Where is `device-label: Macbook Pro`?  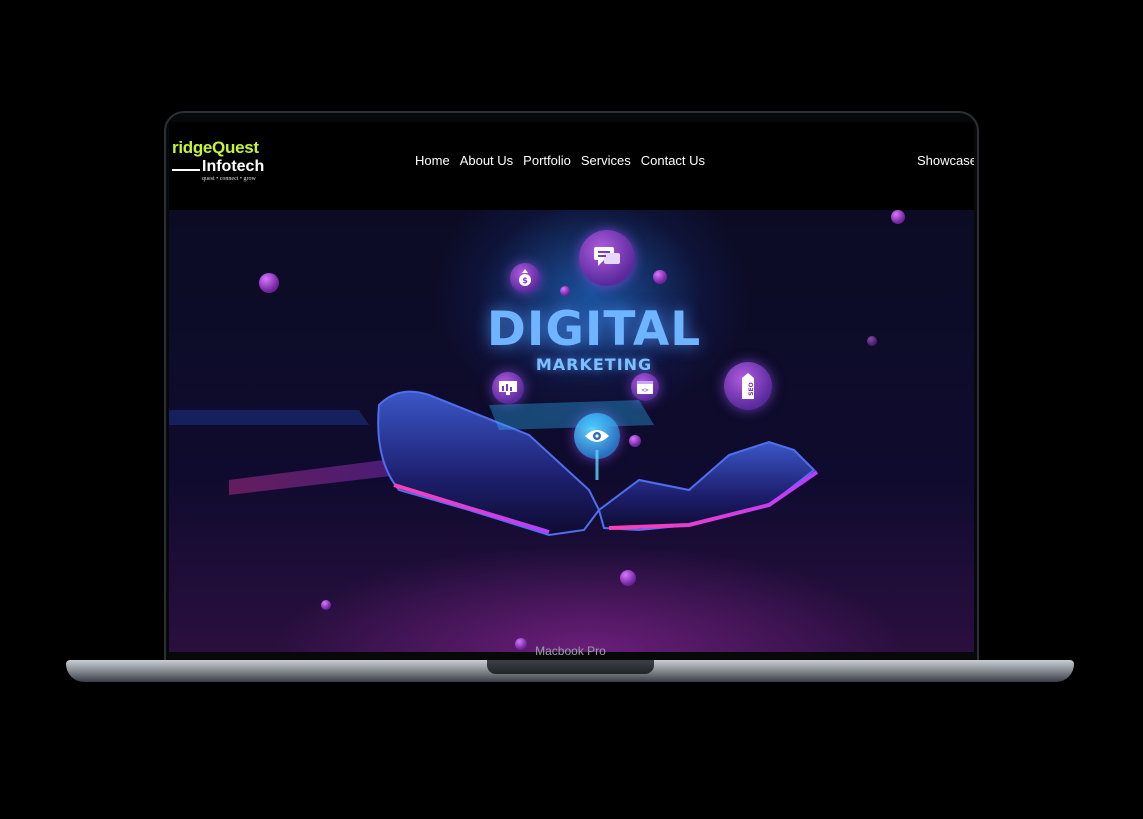
device-label: Macbook Pro is located at coordinates (570, 651).